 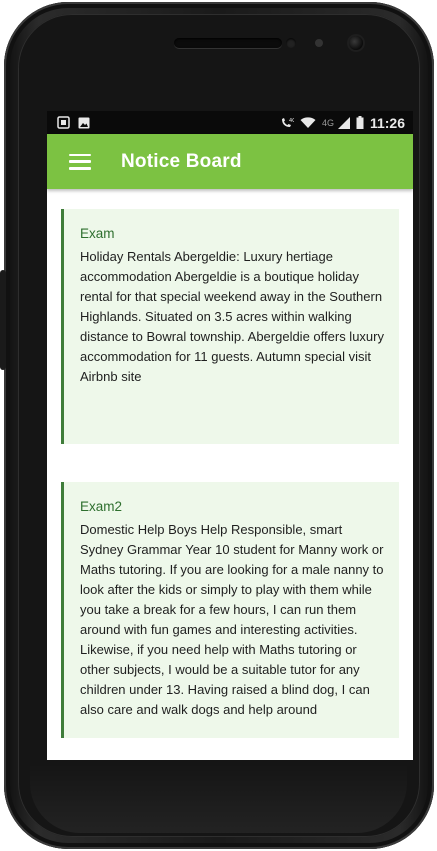 I want to click on device-reflection, so click(x=218, y=798).